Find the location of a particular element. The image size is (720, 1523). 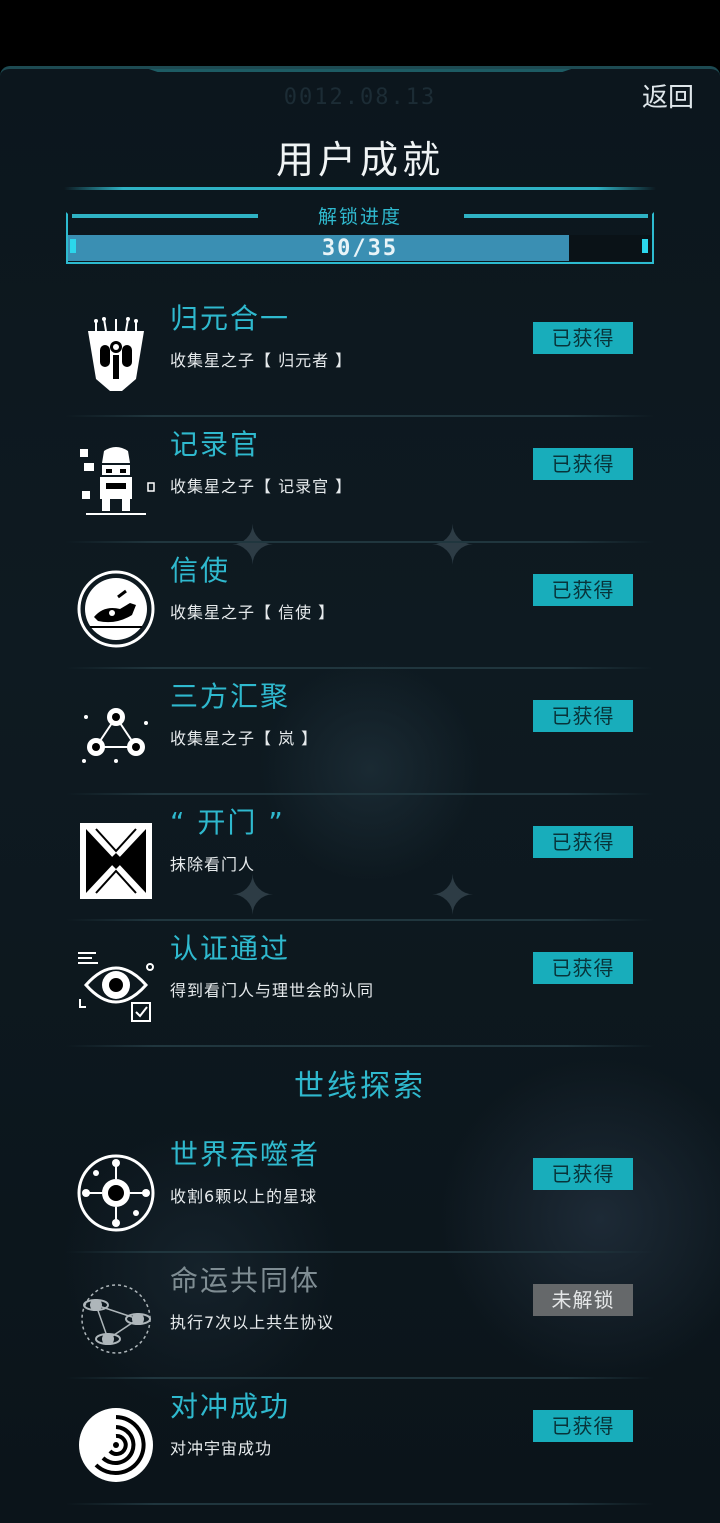

achievement-title: 世界吞噬者 is located at coordinates (245, 1154).